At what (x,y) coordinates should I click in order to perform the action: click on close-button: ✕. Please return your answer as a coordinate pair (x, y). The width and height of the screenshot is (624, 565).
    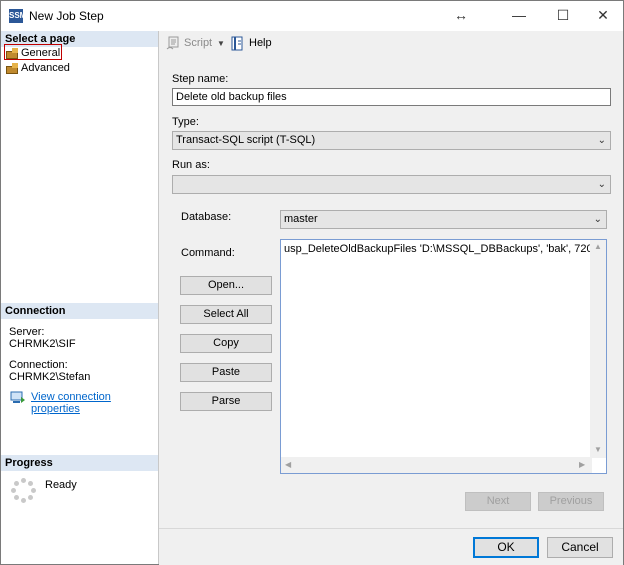
    Looking at the image, I should click on (602, 16).